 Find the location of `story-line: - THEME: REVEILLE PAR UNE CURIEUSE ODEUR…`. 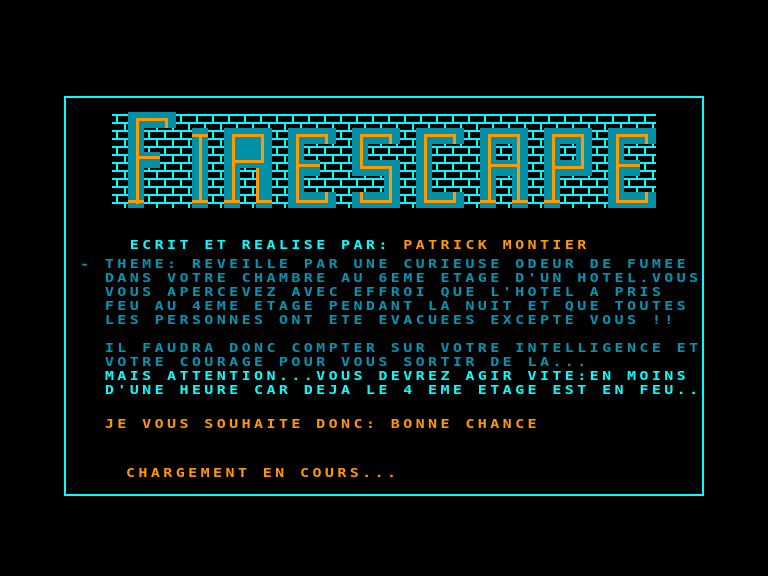

story-line: - THEME: REVEILLE PAR UNE CURIEUSE ODEUR… is located at coordinates (385, 264).